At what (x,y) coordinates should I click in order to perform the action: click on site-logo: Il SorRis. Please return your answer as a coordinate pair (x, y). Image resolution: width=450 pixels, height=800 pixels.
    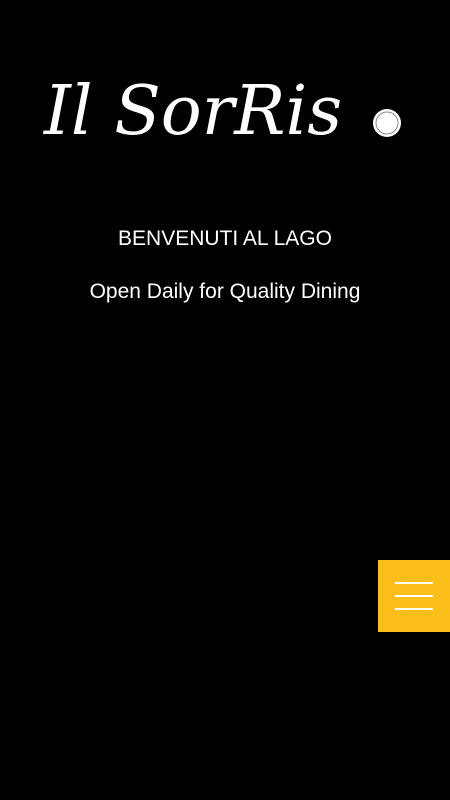
    Looking at the image, I should click on (225, 106).